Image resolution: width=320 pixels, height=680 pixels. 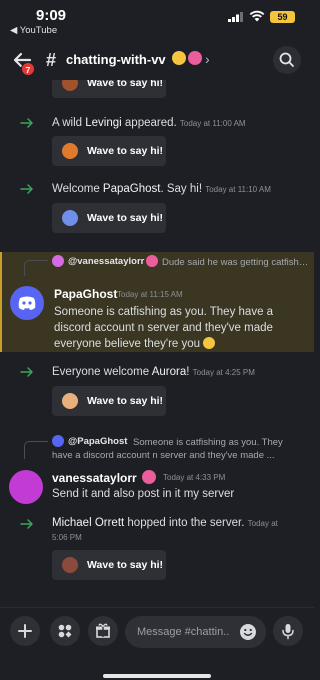 I want to click on reply-author: @vanessataylorr, so click(x=106, y=261).